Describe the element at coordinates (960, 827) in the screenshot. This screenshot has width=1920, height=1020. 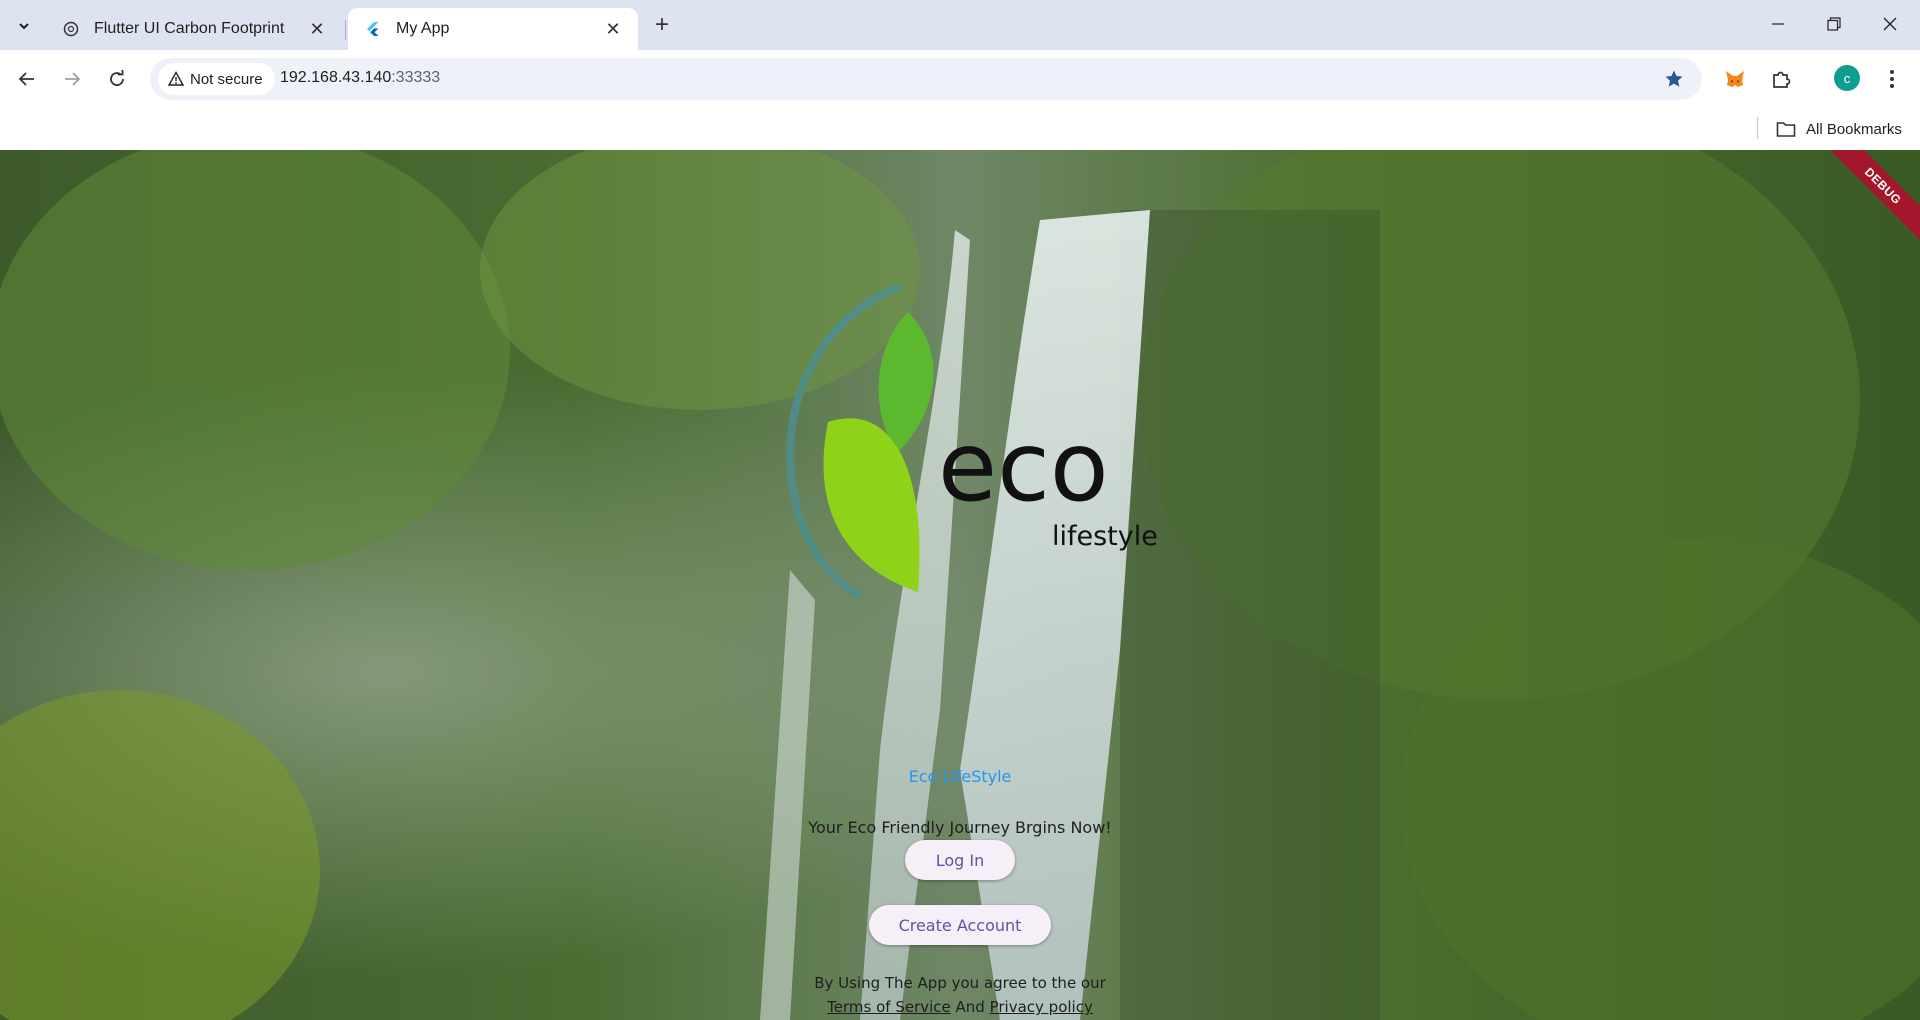
I see `tagline: Your Eco Friendly Journey Brgins Now!` at that location.